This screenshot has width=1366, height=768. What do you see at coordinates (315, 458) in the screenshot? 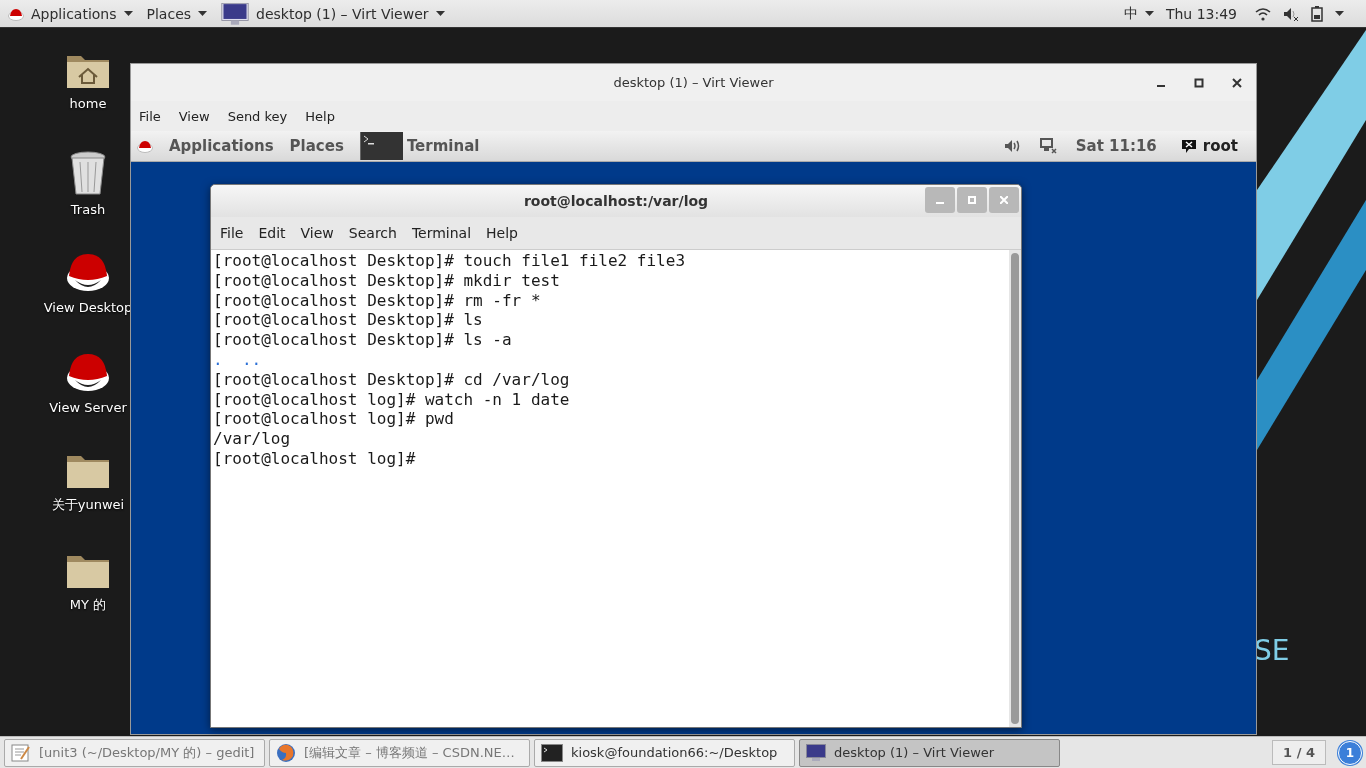
I see `terminal-line: [root@localhost log]#` at bounding box center [315, 458].